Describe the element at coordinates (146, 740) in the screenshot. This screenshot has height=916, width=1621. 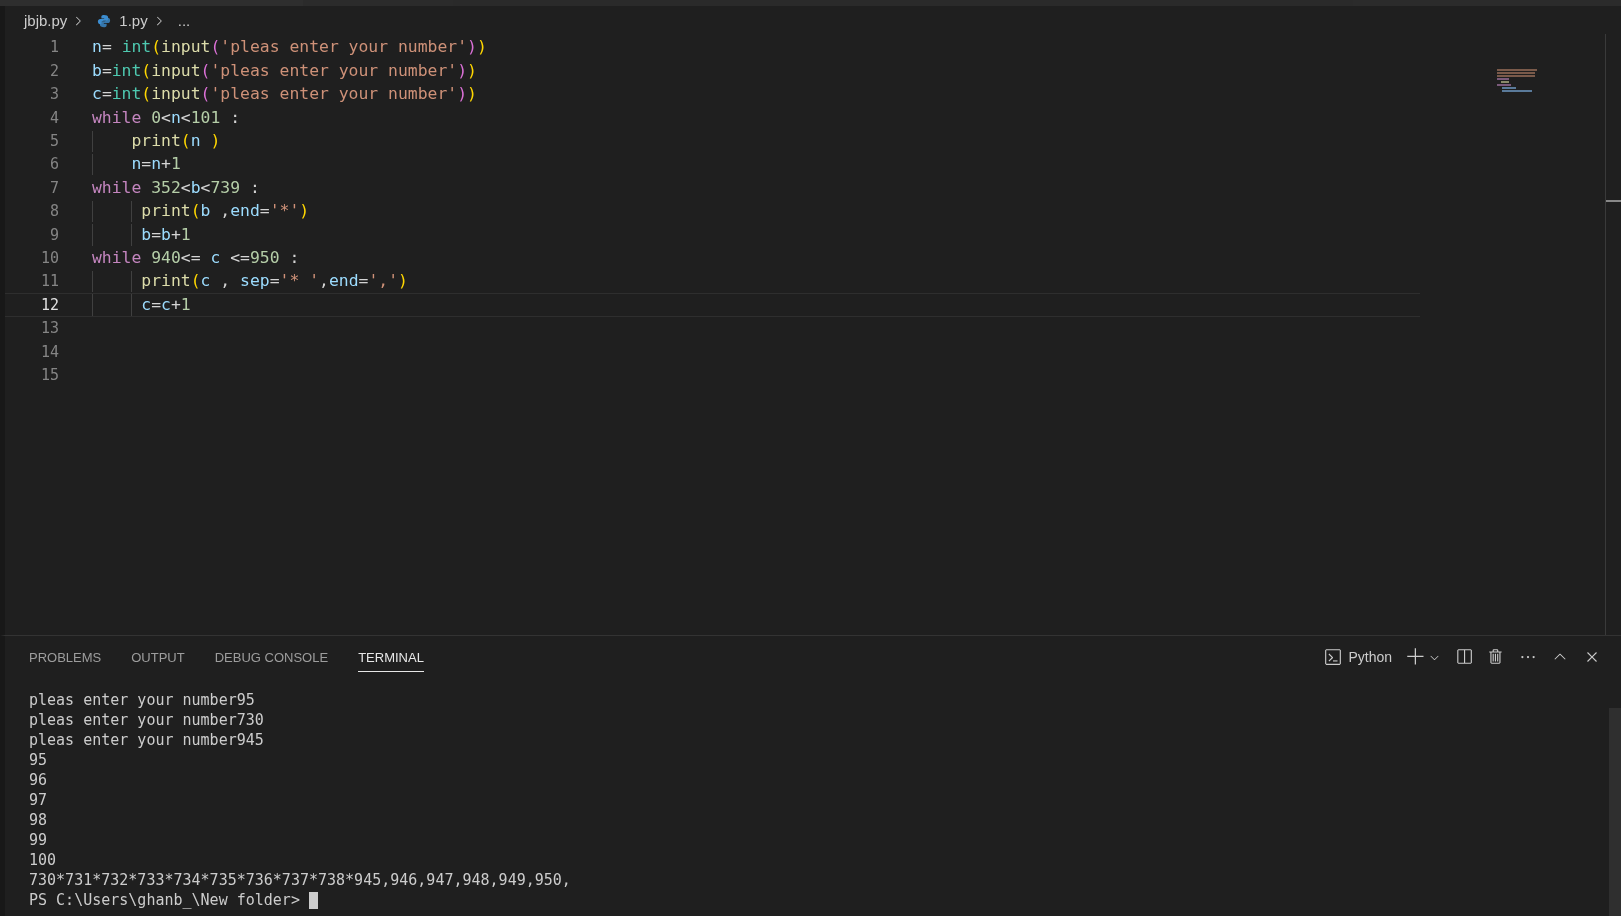
I see `terminal-line: pleas enter your number945` at that location.